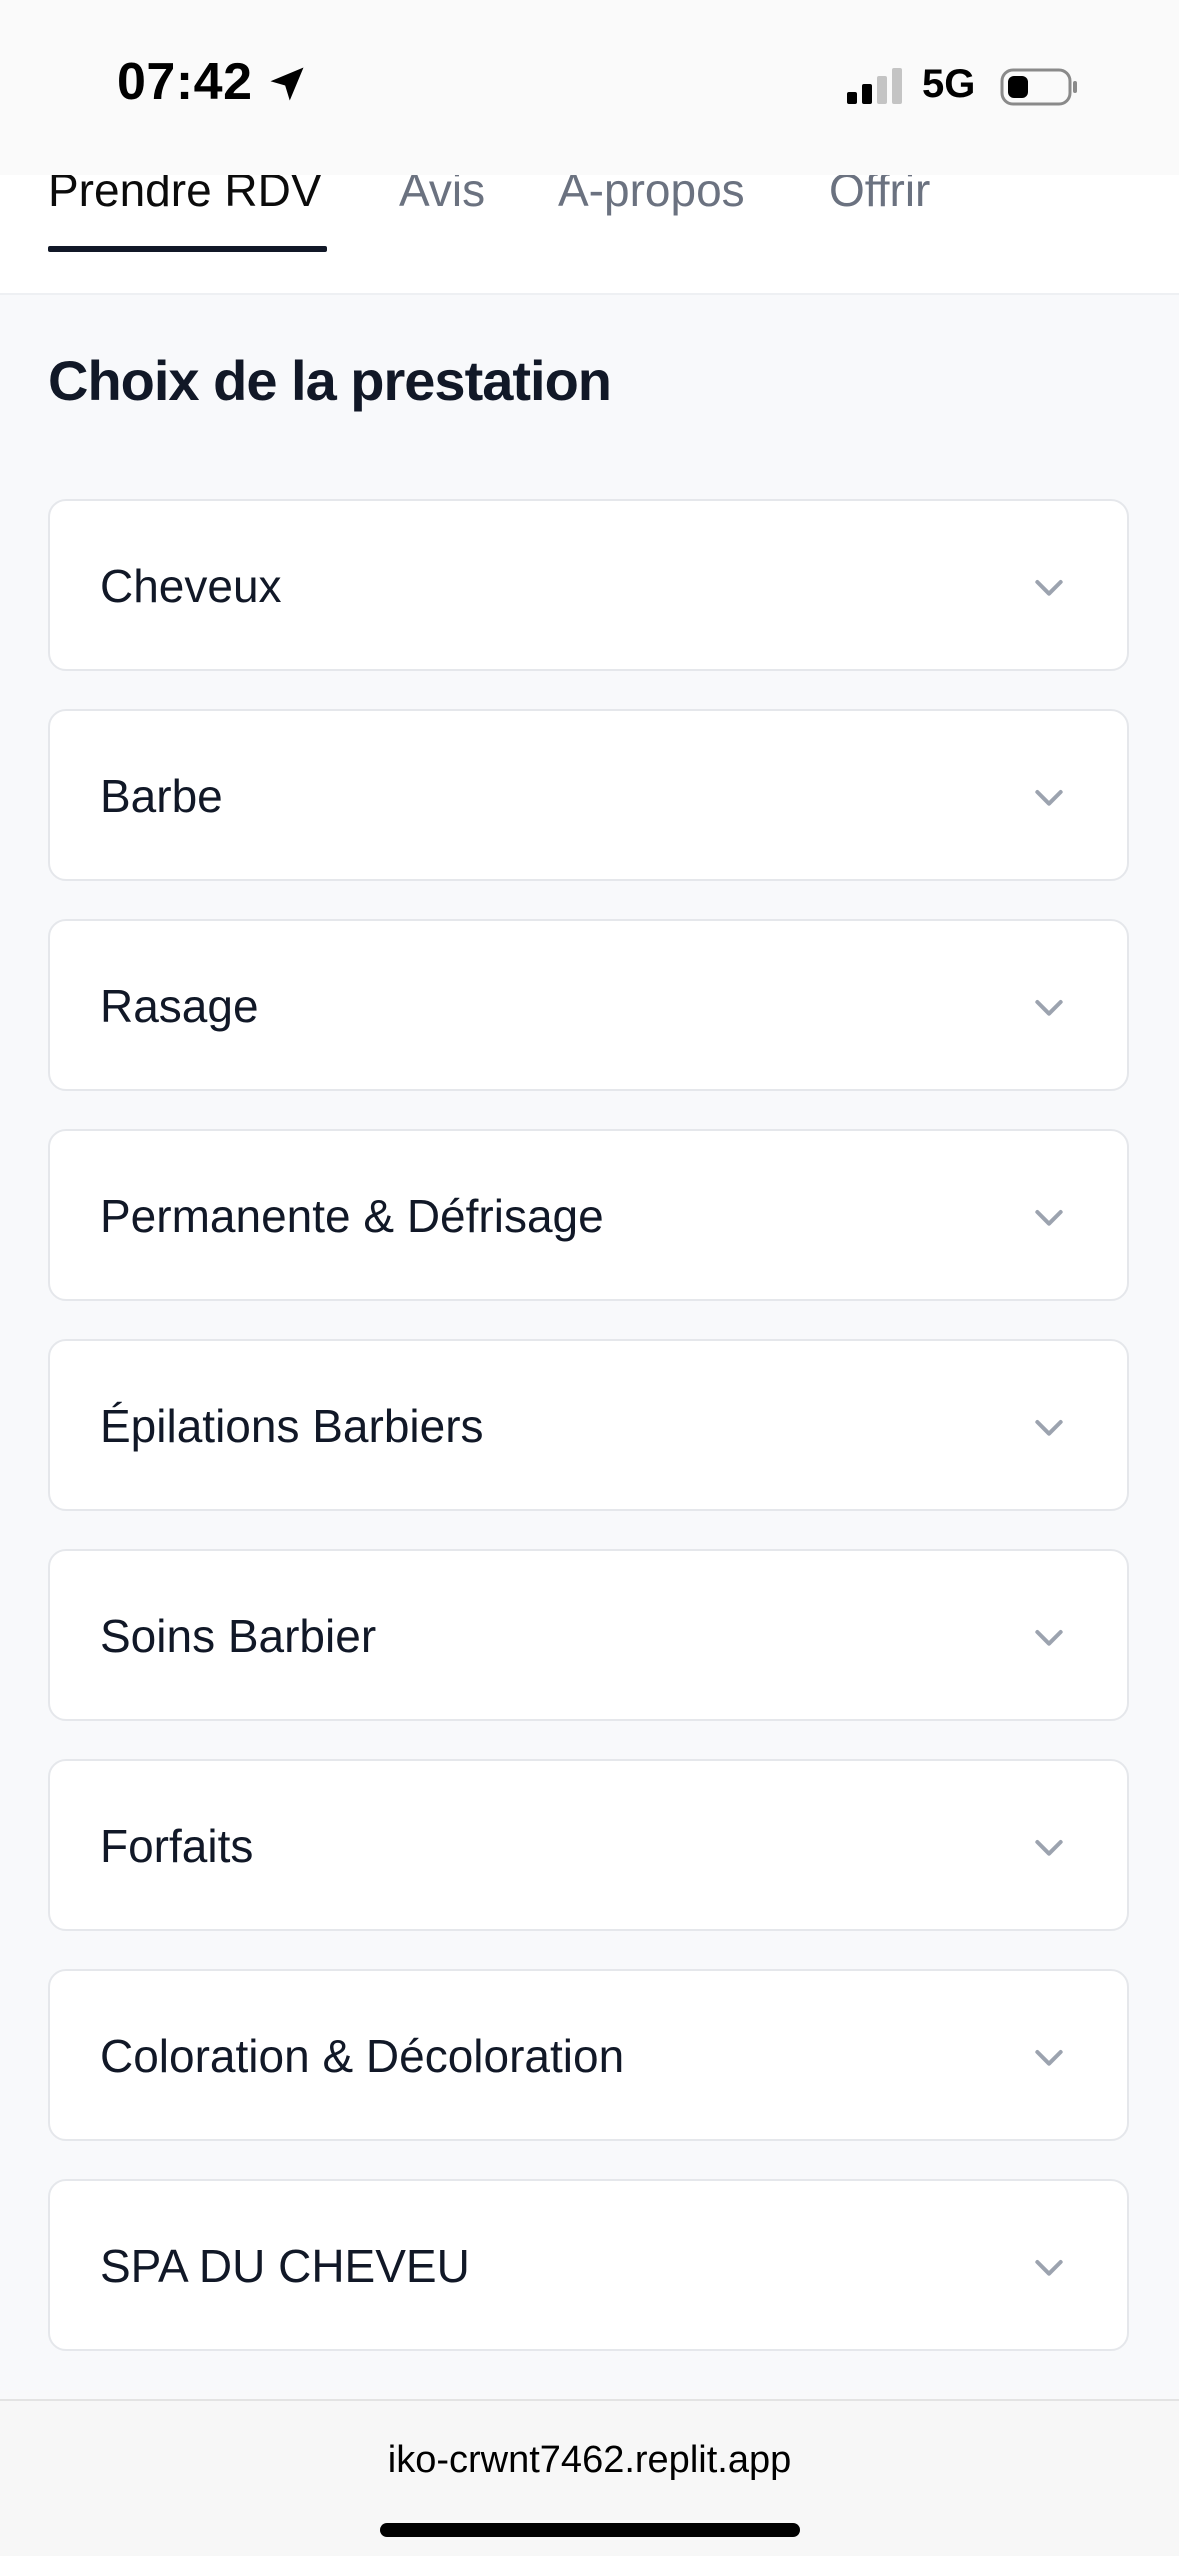 The image size is (1179, 2556). What do you see at coordinates (161, 796) in the screenshot?
I see `category-label: Barbe` at bounding box center [161, 796].